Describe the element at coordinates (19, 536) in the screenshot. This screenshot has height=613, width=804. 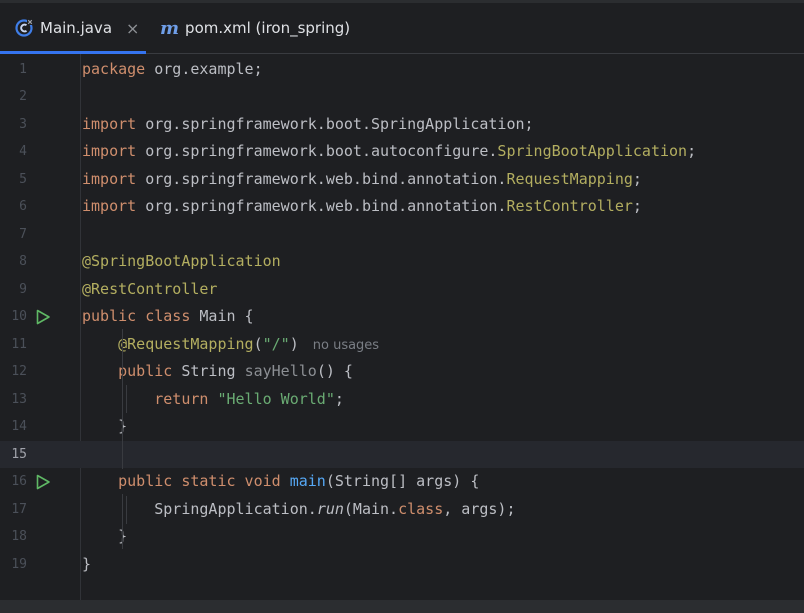
I see `line-number: 18` at that location.